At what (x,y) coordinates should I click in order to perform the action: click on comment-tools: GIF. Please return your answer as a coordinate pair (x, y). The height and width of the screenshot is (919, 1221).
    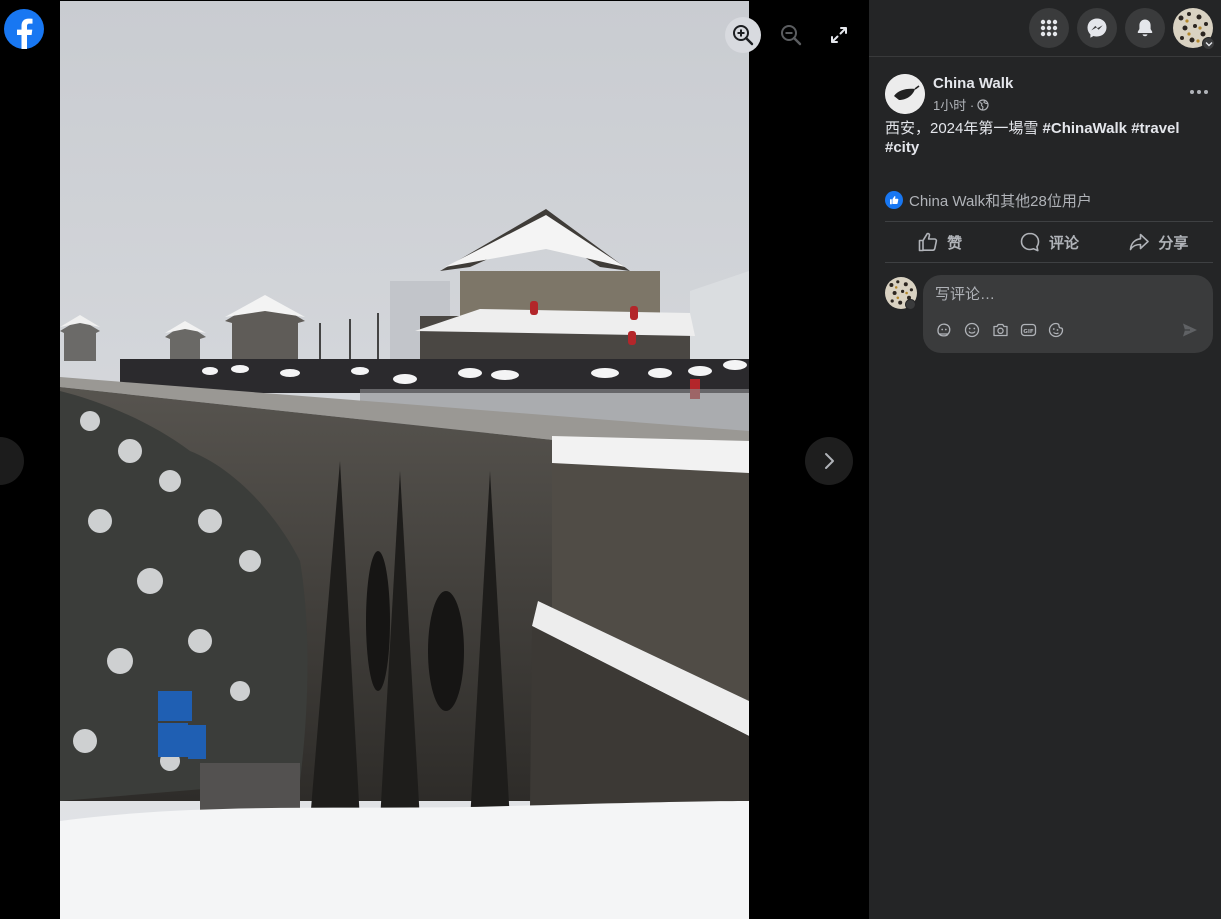
    Looking at the image, I should click on (1000, 330).